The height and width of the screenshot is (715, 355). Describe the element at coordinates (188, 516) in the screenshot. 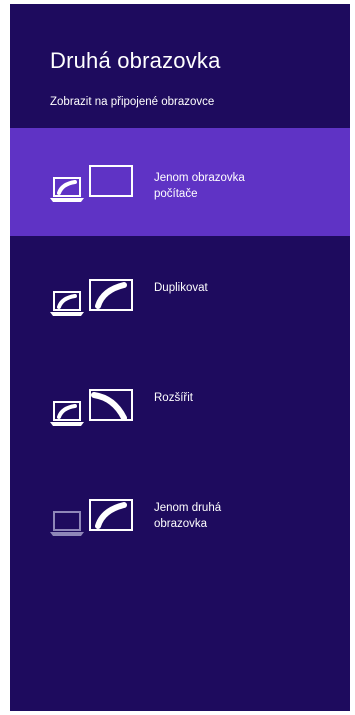

I see `option-label: Jenom druhá obrazovka` at that location.